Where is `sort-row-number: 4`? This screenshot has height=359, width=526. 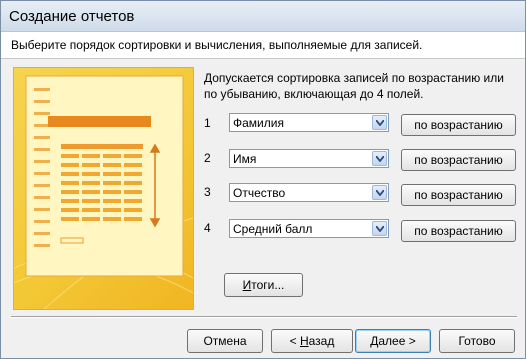
sort-row-number: 4 is located at coordinates (207, 228).